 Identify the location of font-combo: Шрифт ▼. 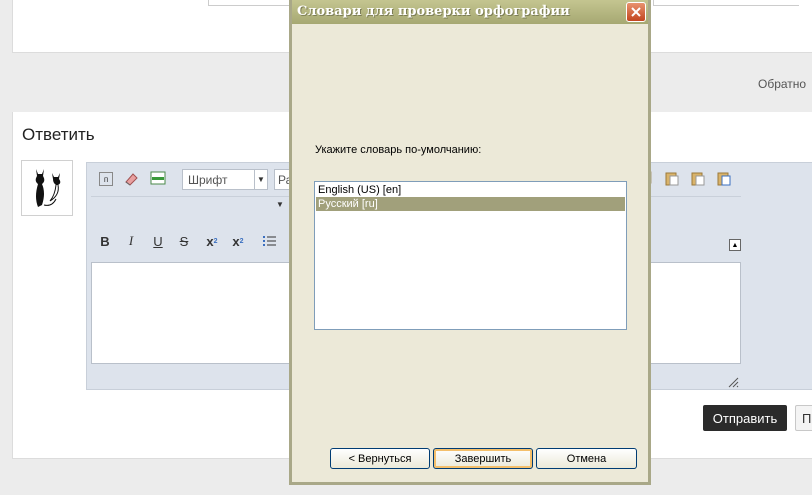
(225, 179).